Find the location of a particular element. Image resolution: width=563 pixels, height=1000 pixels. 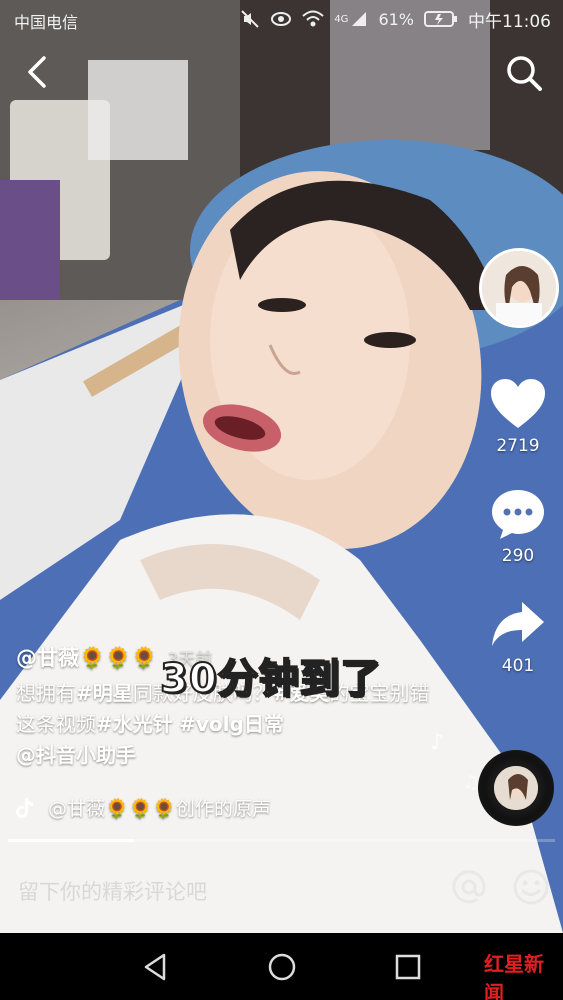

desc-text: 想拥有 is located at coordinates (46, 693).